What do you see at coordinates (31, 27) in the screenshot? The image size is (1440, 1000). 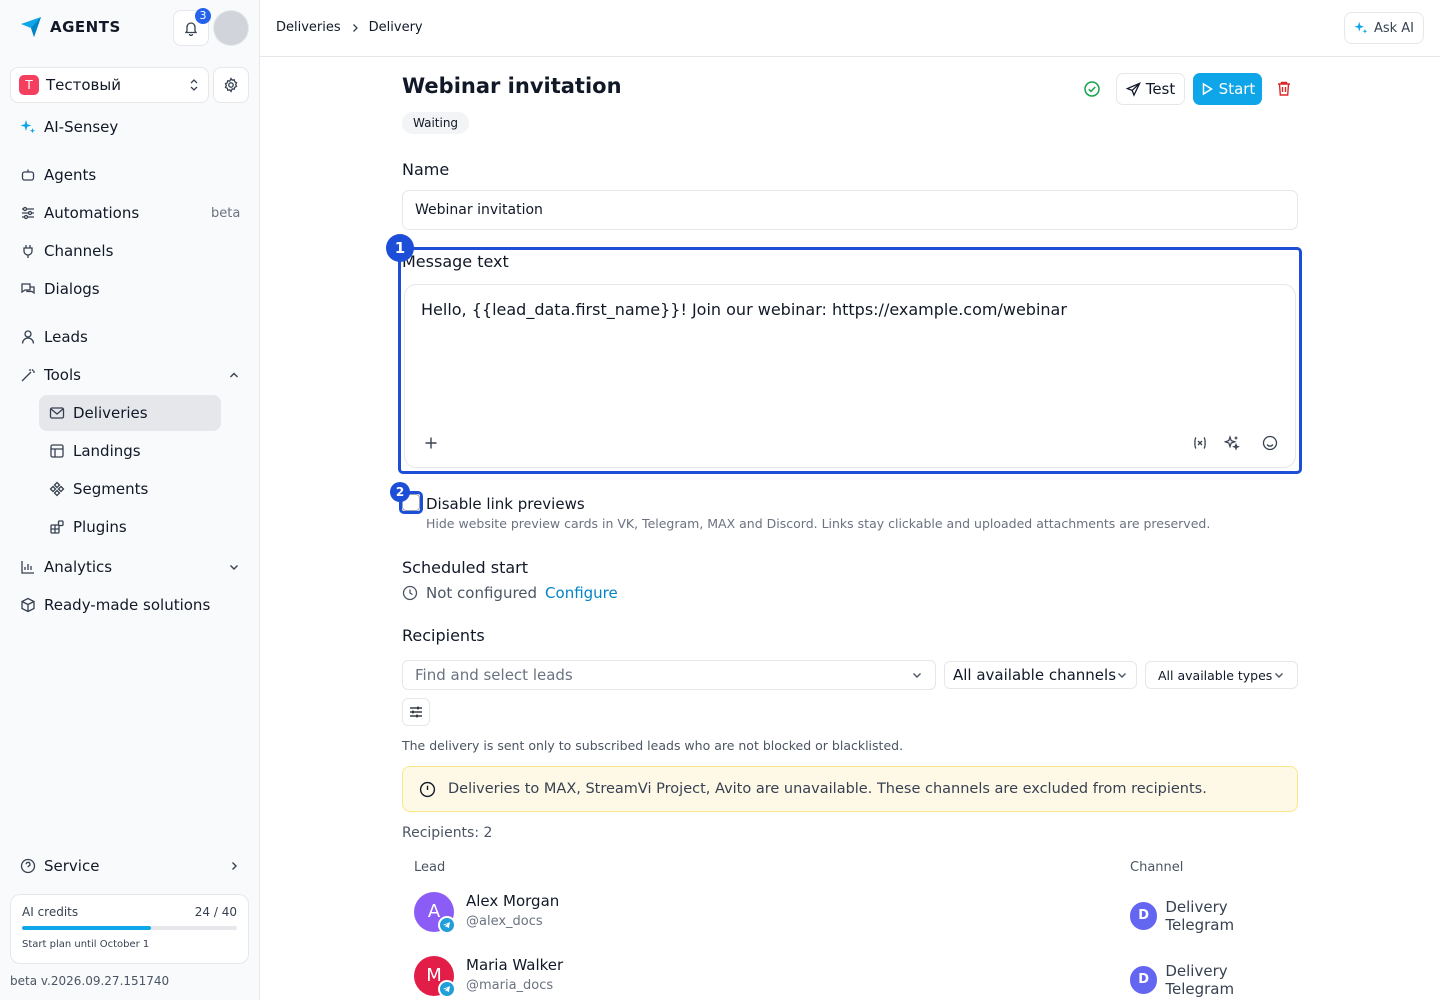 I see `agents-logo-icon` at bounding box center [31, 27].